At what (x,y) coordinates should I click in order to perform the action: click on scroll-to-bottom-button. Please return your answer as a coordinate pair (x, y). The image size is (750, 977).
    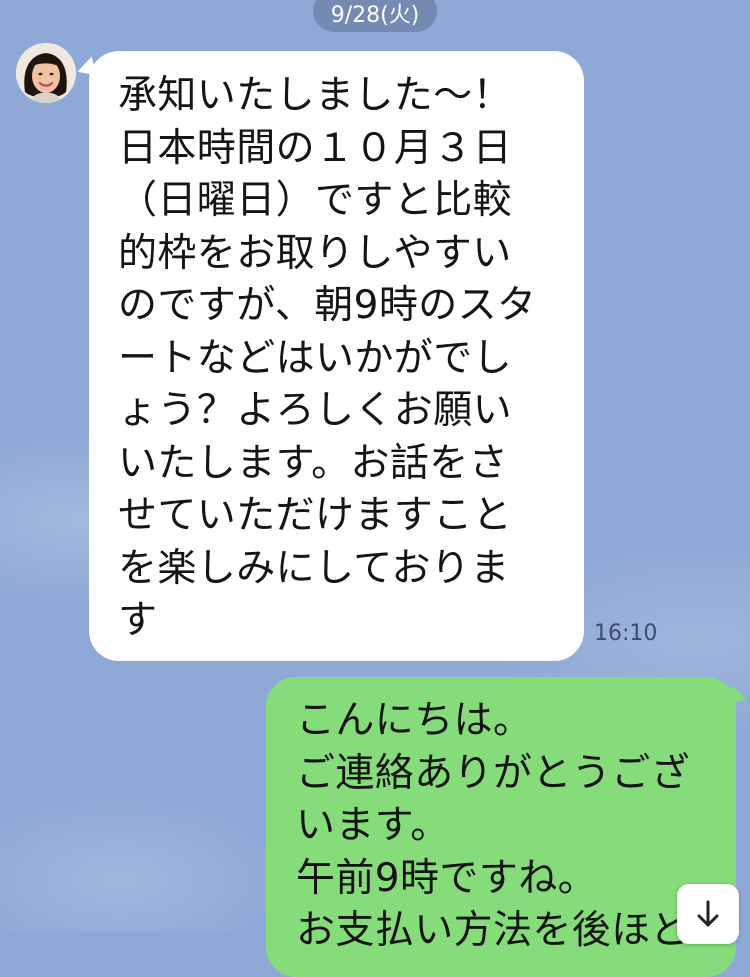
    Looking at the image, I should click on (708, 914).